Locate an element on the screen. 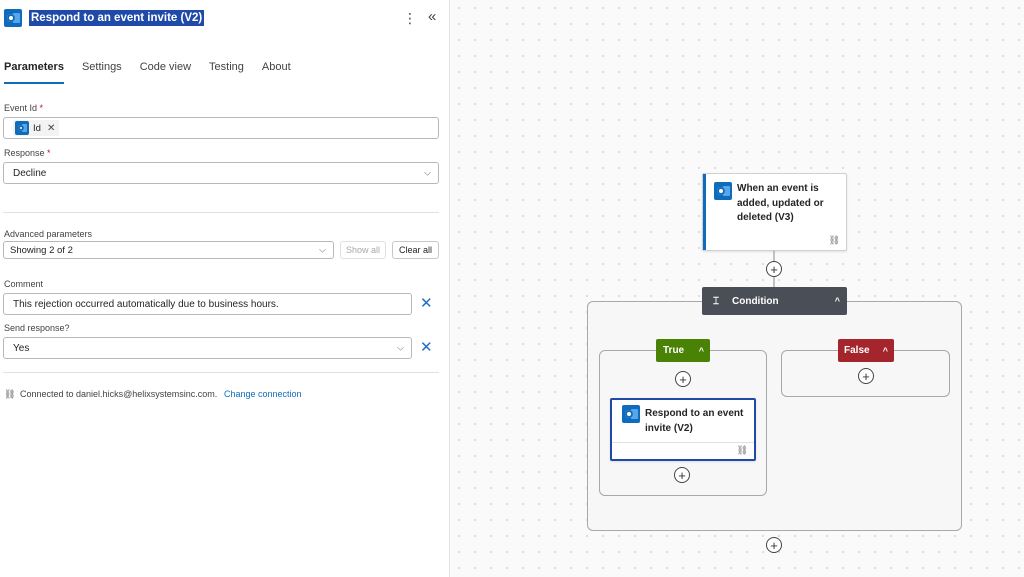 This screenshot has width=1024, height=577. tab-about: About is located at coordinates (276, 72).